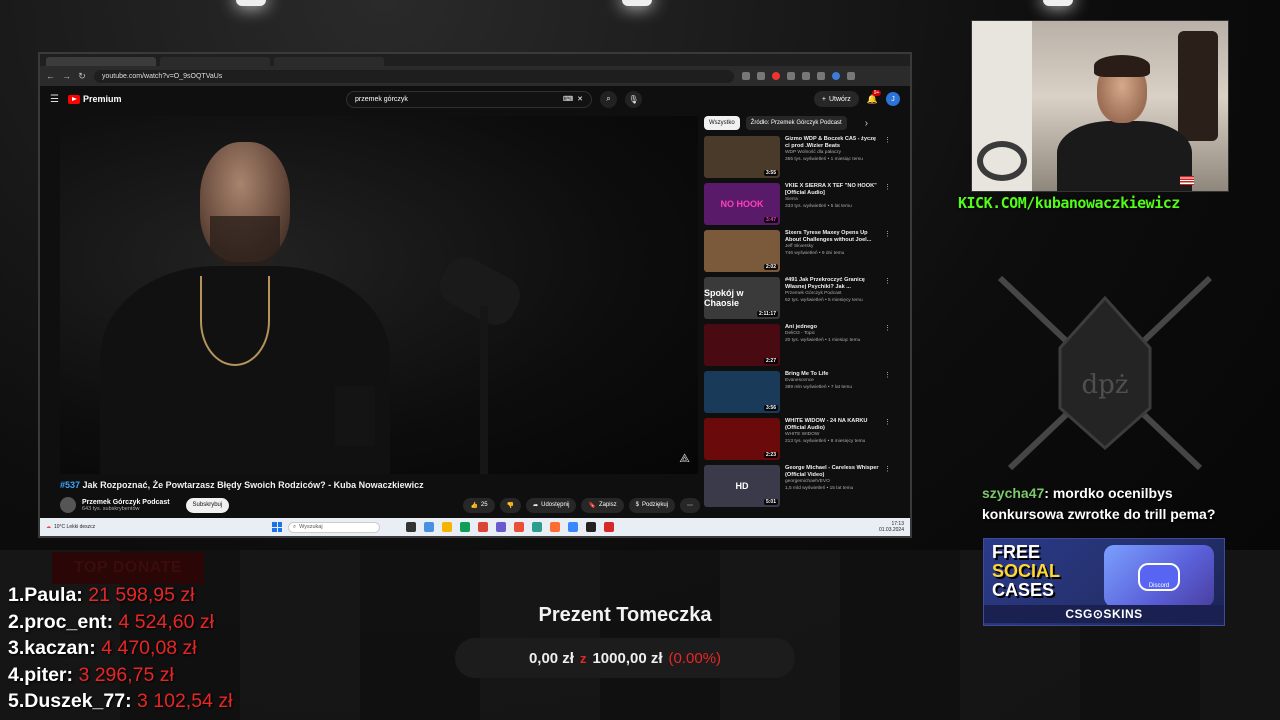 Image resolution: width=1280 pixels, height=720 pixels. I want to click on youtube-logo: Premium, so click(178, 99).